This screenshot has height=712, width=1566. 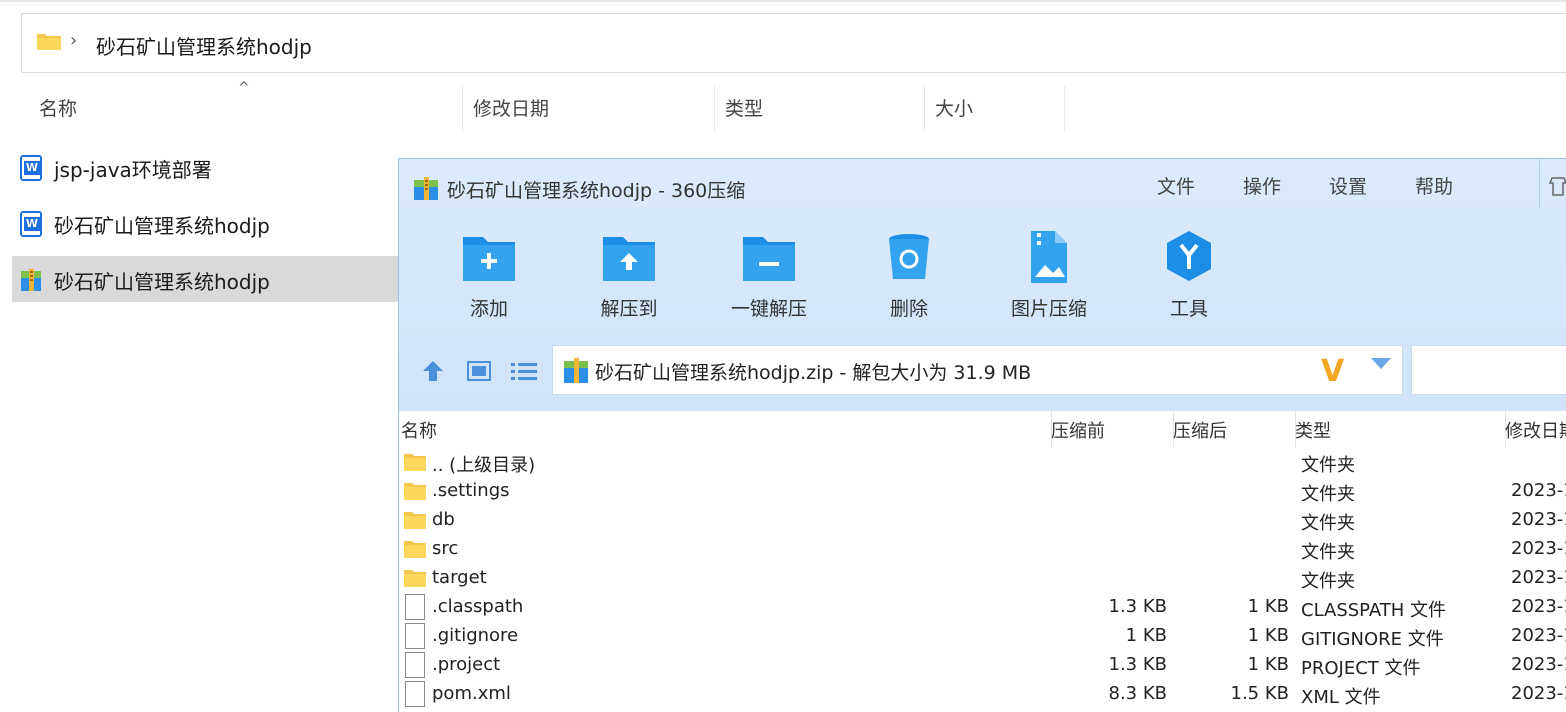 What do you see at coordinates (768, 309) in the screenshot?
I see `one-click-extract-label: 一键解压` at bounding box center [768, 309].